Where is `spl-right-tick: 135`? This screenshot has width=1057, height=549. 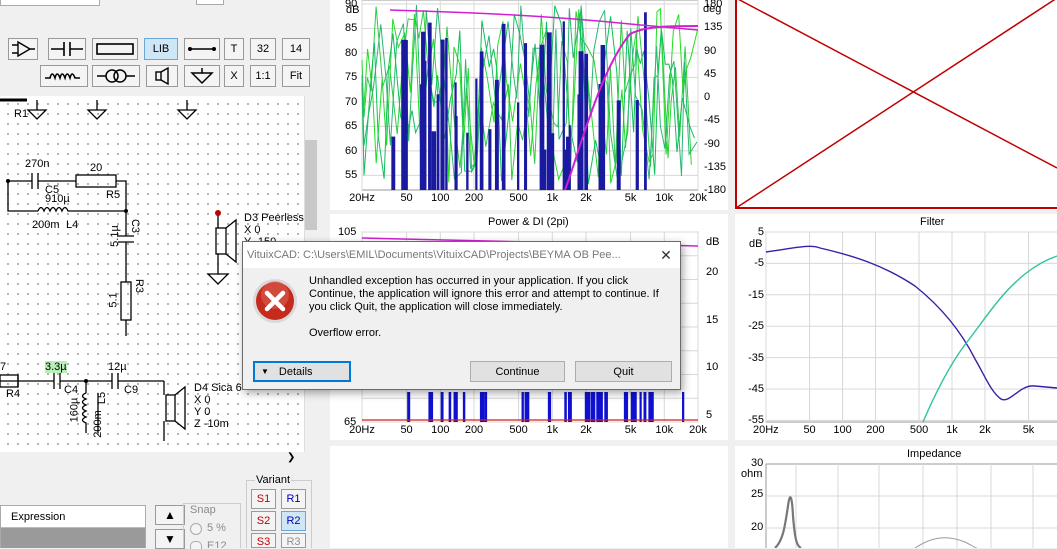 spl-right-tick: 135 is located at coordinates (713, 27).